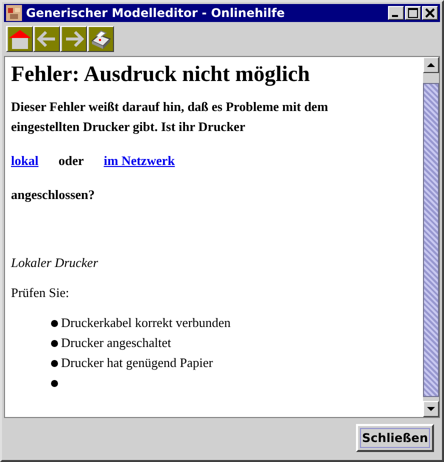  Describe the element at coordinates (430, 13) in the screenshot. I see `close-button` at that location.